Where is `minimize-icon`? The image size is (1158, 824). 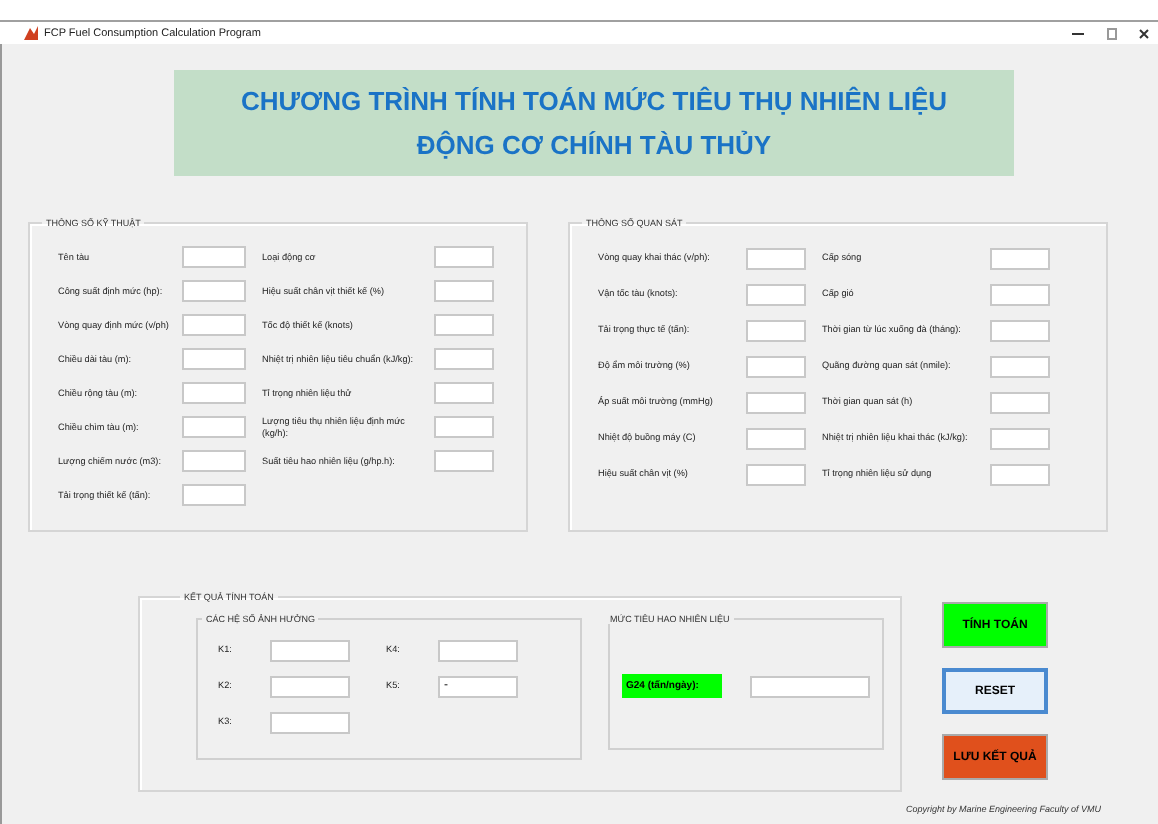
minimize-icon is located at coordinates (1078, 33).